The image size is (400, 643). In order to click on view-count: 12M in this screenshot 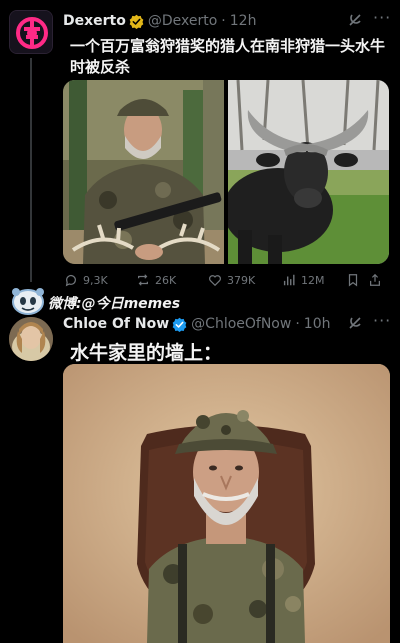, I will do `click(313, 280)`.